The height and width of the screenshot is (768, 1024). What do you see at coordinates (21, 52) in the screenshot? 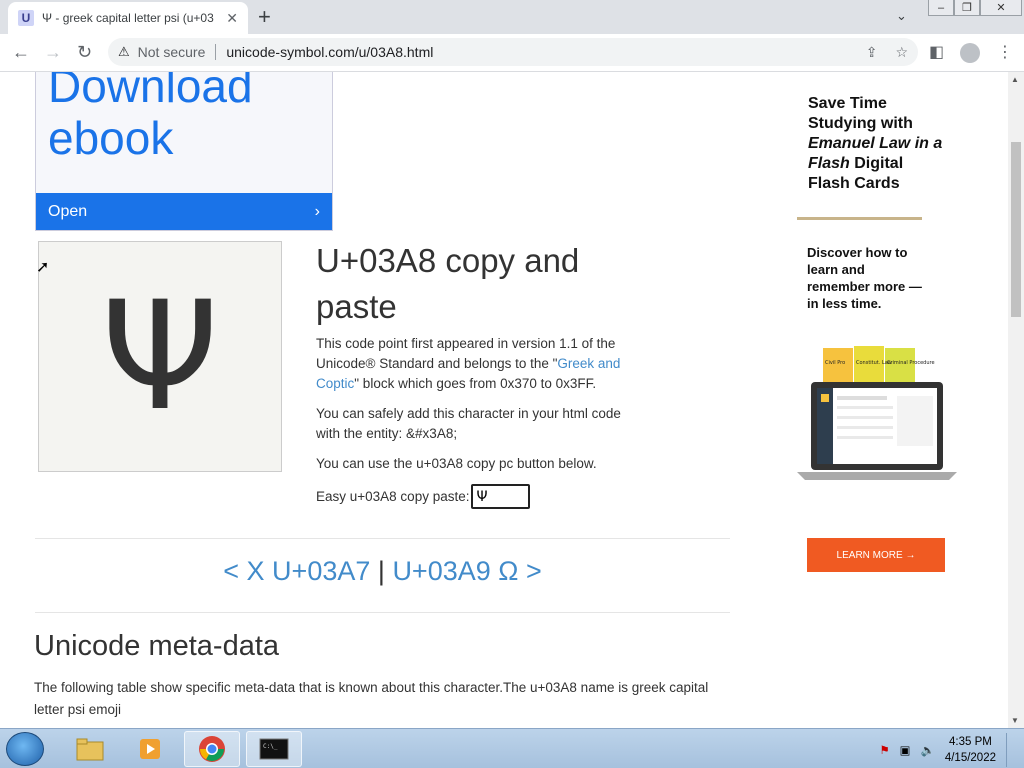
I see `back-arrow-icon: ←` at bounding box center [21, 52].